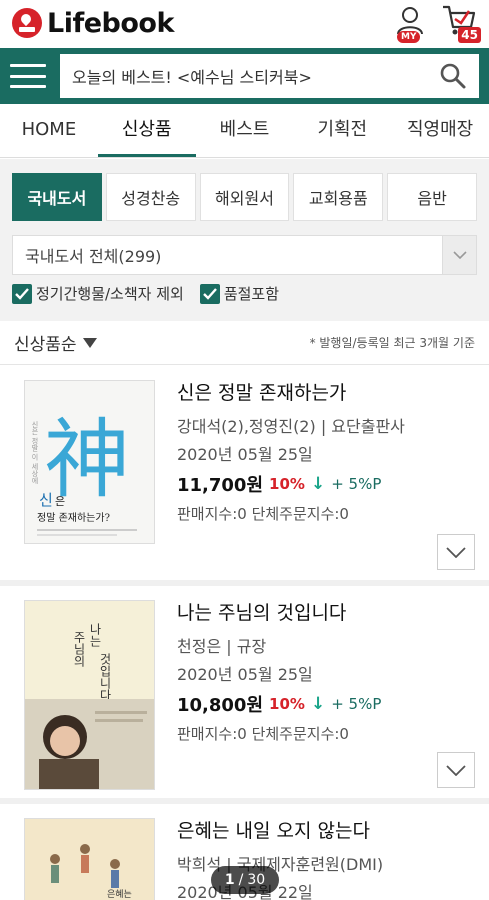 The width and height of the screenshot is (489, 900). I want to click on category-albums: 음반, so click(432, 197).